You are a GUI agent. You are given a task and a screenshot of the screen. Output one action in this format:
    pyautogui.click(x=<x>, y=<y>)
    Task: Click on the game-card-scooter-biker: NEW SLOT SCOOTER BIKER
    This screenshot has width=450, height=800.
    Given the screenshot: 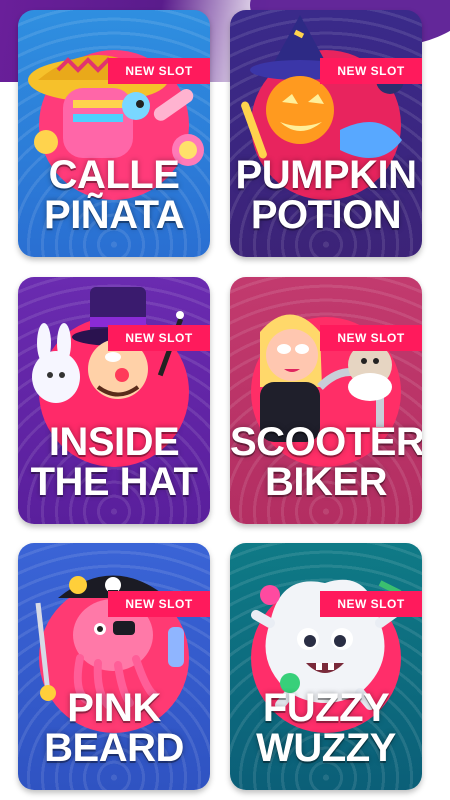 What is the action you would take?
    pyautogui.click(x=326, y=400)
    